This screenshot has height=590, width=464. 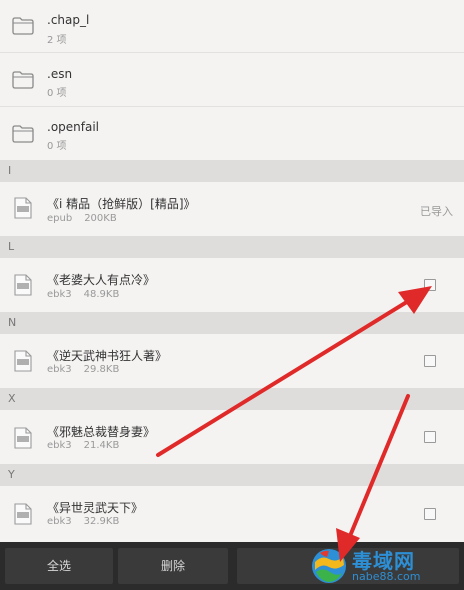 I want to click on watermark-logo: 毒域网 nabe88.com, so click(x=383, y=565).